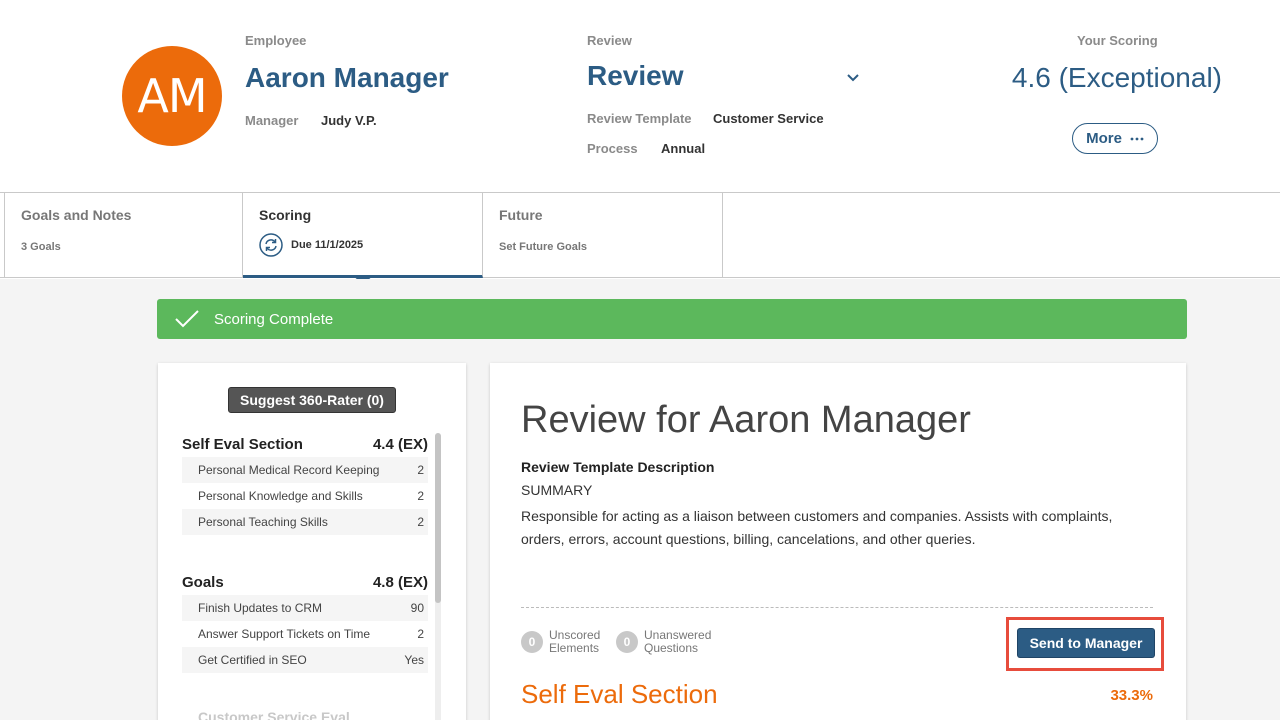  What do you see at coordinates (532, 642) in the screenshot?
I see `unscored-count: 0` at bounding box center [532, 642].